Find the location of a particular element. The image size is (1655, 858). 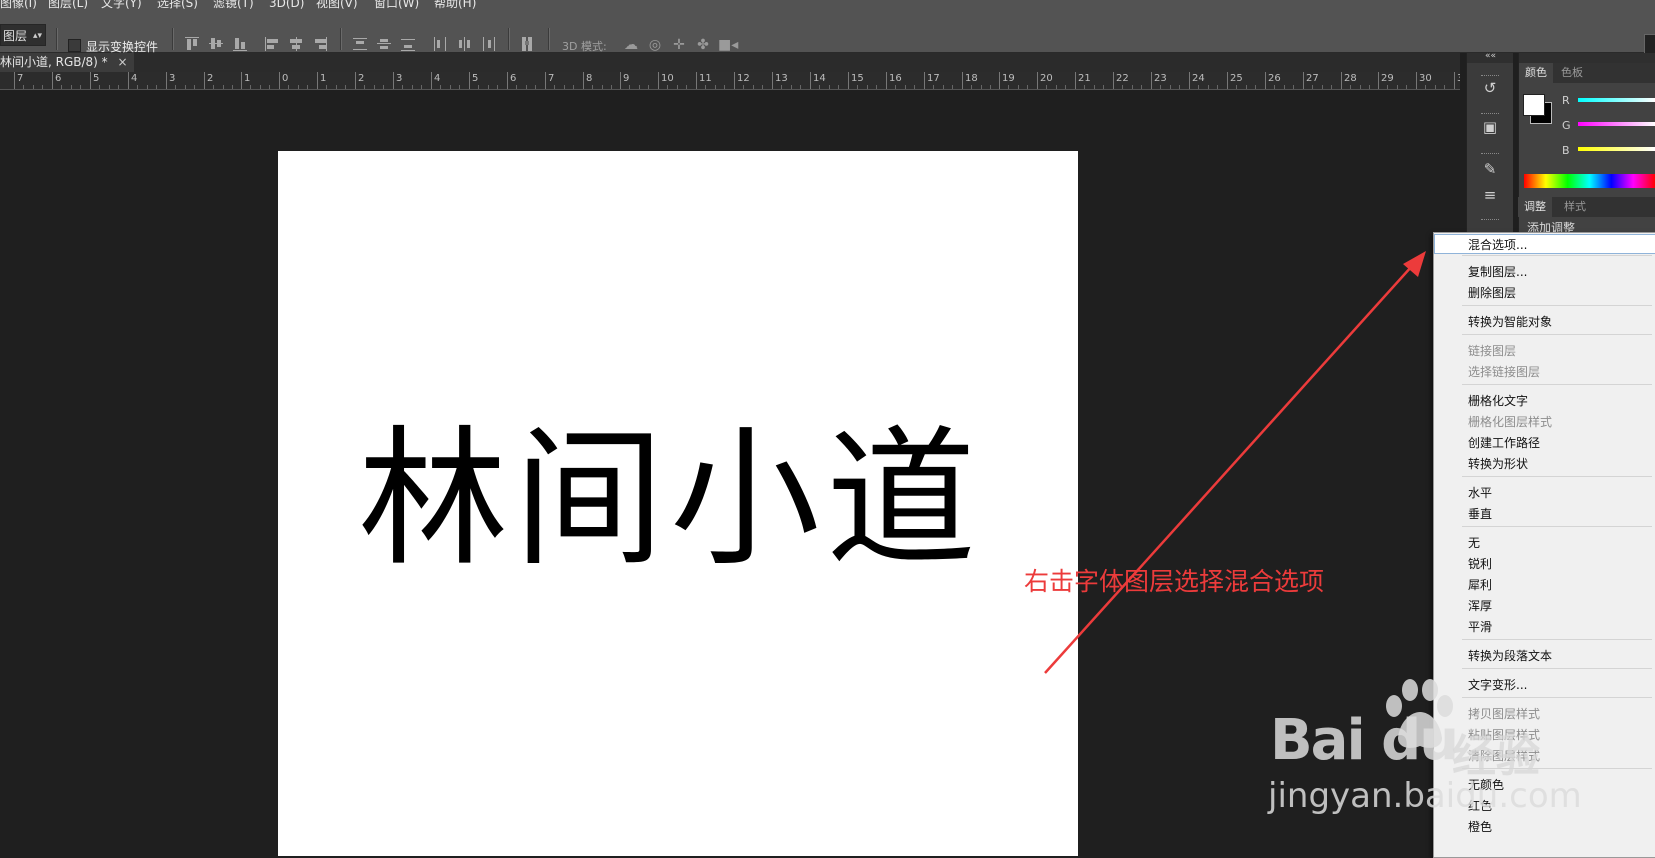

align-bottom-icon is located at coordinates (241, 44).